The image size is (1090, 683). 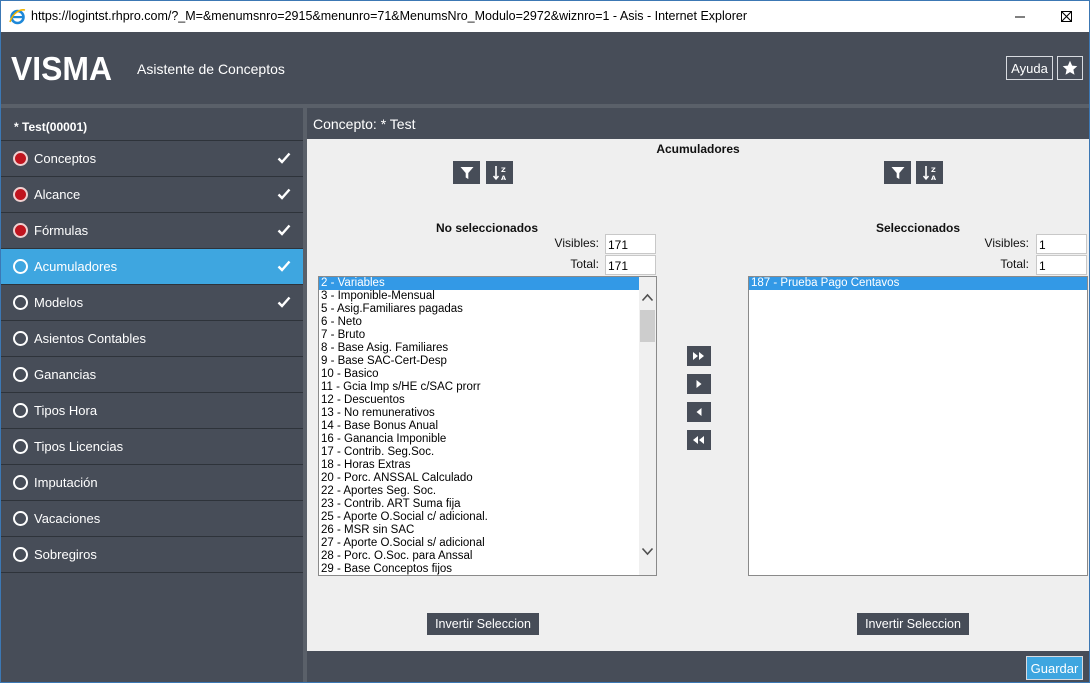 I want to click on move-all-right-button, so click(x=699, y=356).